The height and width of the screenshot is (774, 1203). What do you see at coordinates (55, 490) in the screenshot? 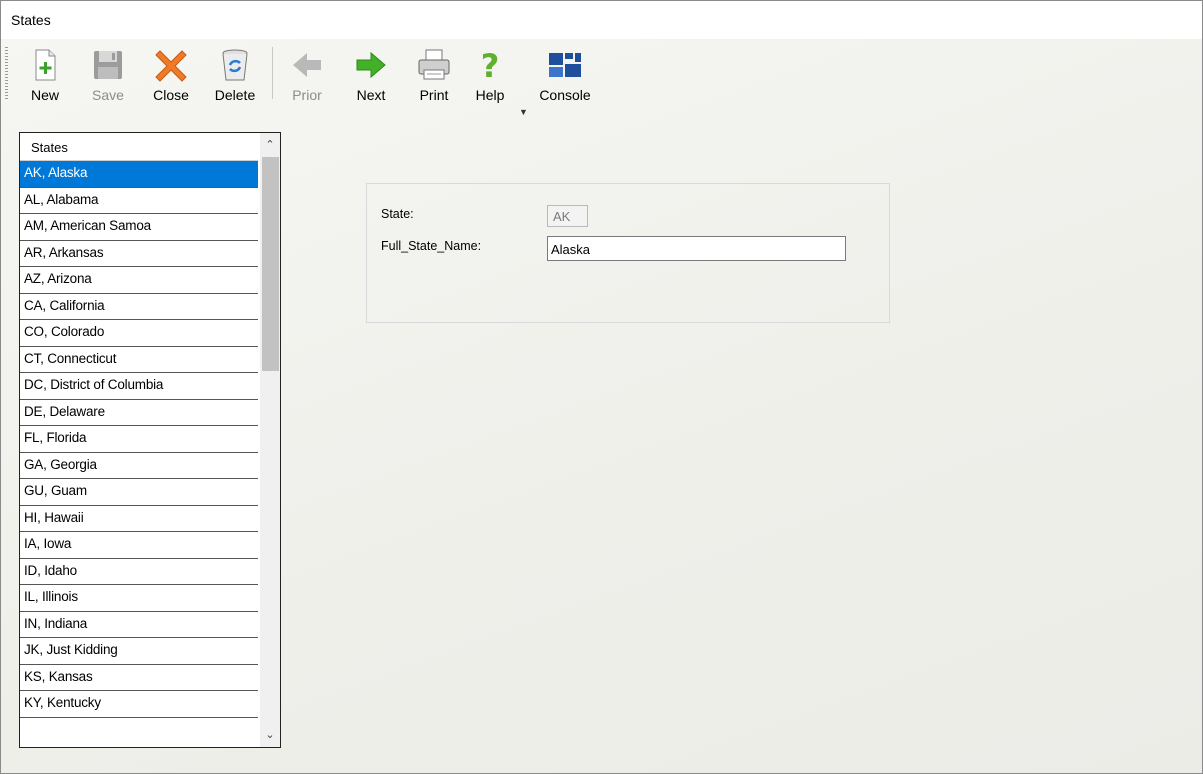
I see `list-item-label: GU, Guam` at bounding box center [55, 490].